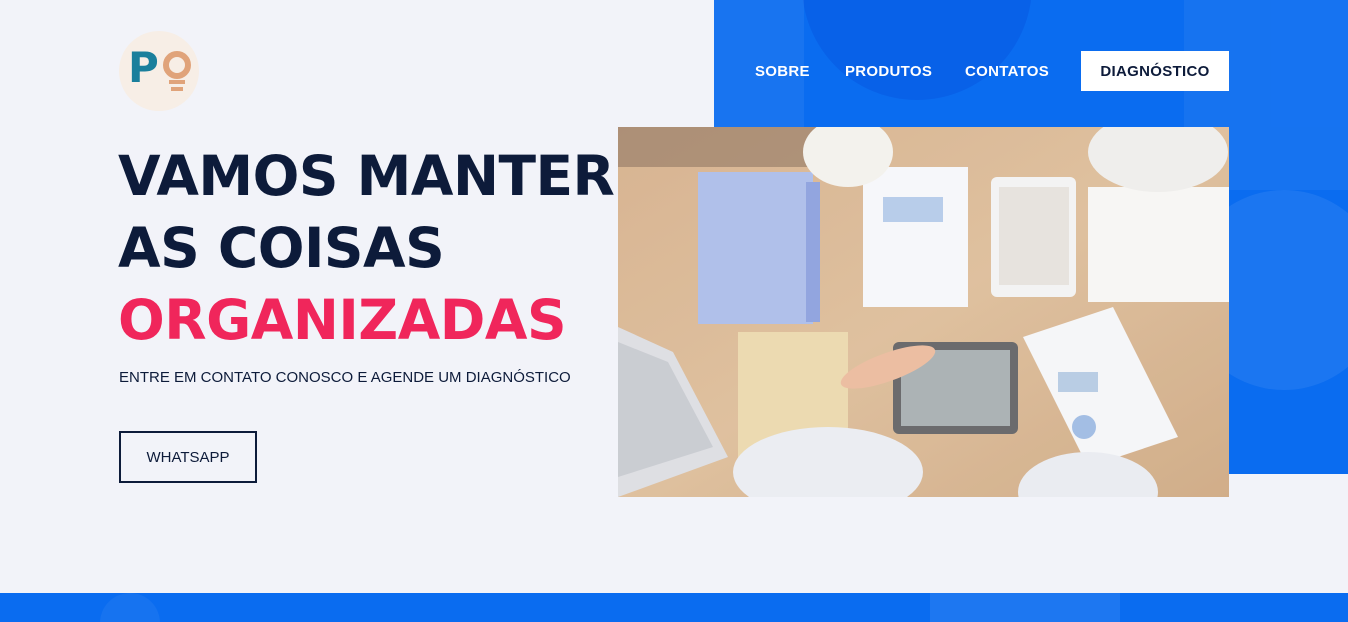 This screenshot has width=1348, height=622. I want to click on headline-line-1: VAMOS MANTER, so click(366, 176).